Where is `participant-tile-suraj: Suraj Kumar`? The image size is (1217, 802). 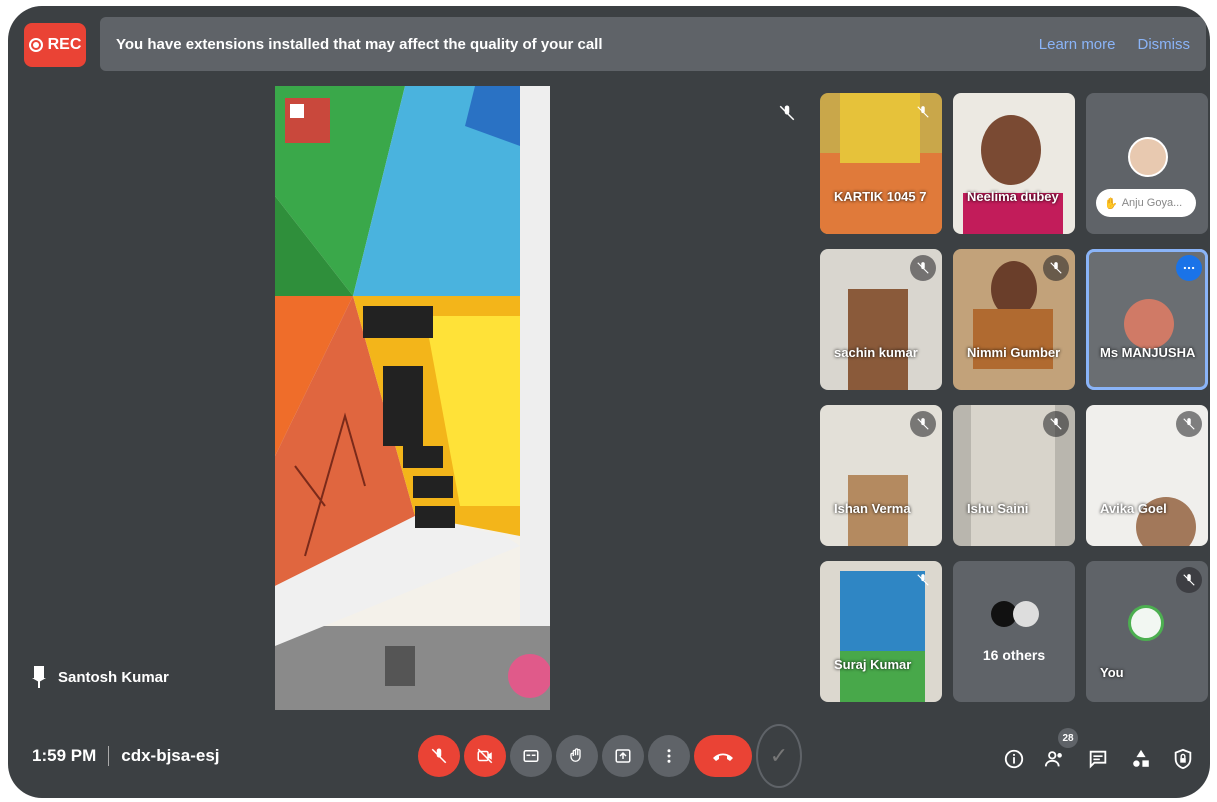
participant-tile-suraj: Suraj Kumar is located at coordinates (881, 631).